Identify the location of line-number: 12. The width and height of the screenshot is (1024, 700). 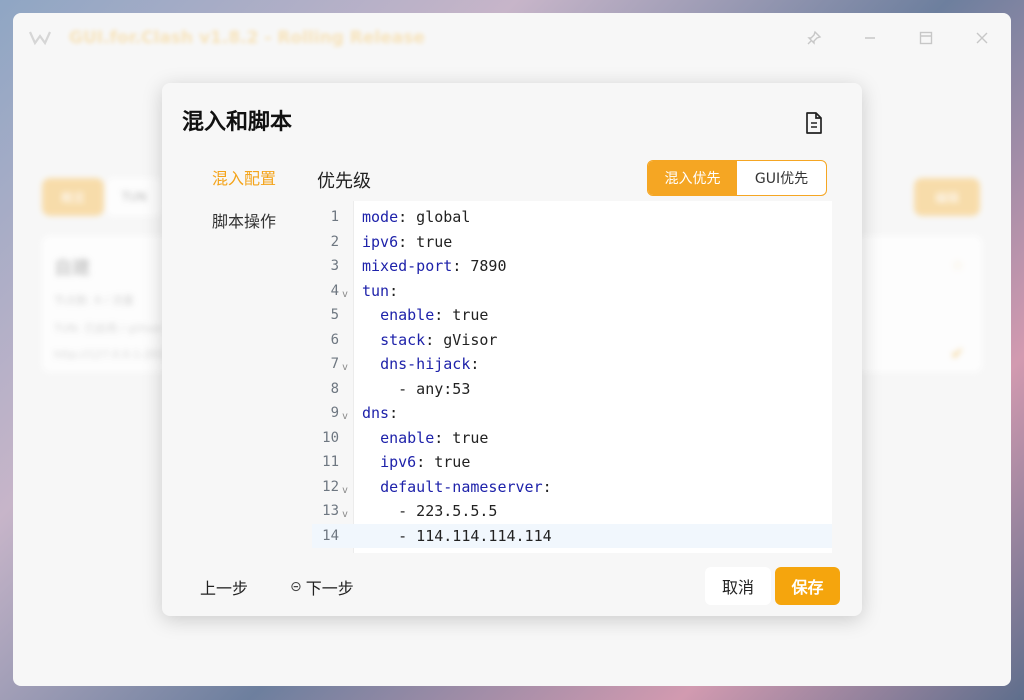
(330, 486).